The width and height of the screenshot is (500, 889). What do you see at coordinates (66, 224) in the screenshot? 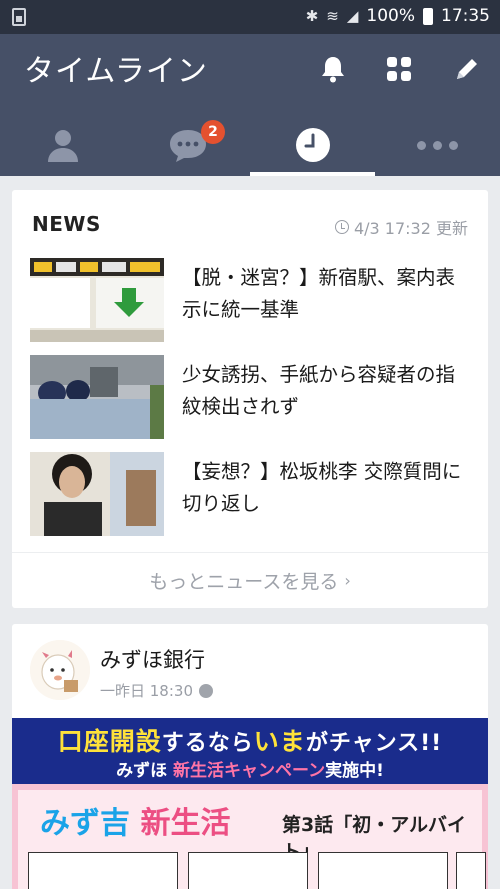
I see `news-heading: NEWS` at bounding box center [66, 224].